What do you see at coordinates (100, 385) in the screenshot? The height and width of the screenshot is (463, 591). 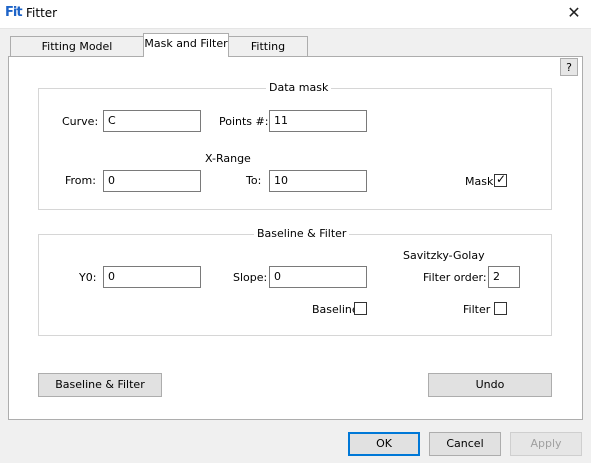 I see `baseline-filter-button: Baseline & Filter` at bounding box center [100, 385].